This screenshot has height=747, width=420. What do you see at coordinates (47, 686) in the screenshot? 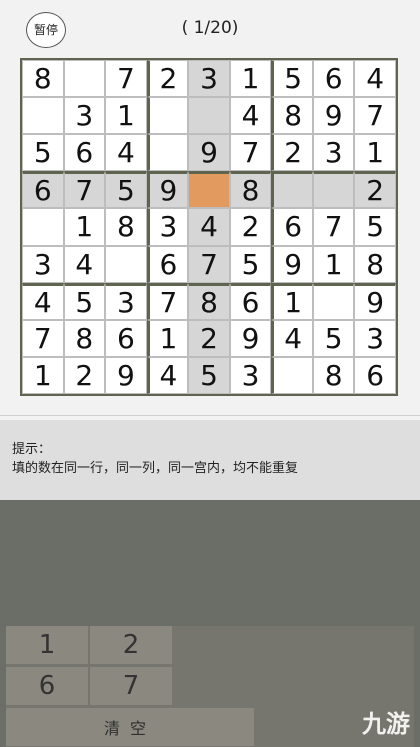
I see `key-6-button: 6` at bounding box center [47, 686].